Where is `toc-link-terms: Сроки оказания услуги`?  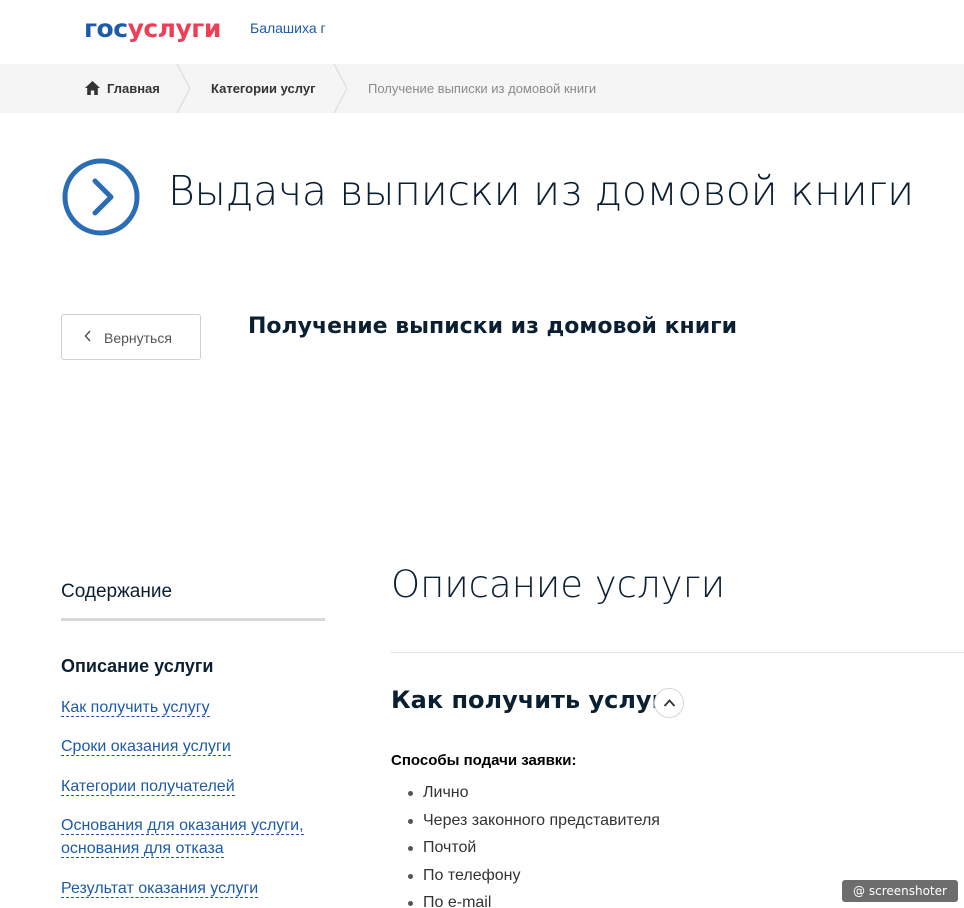
toc-link-terms: Сроки оказания услуги is located at coordinates (146, 746).